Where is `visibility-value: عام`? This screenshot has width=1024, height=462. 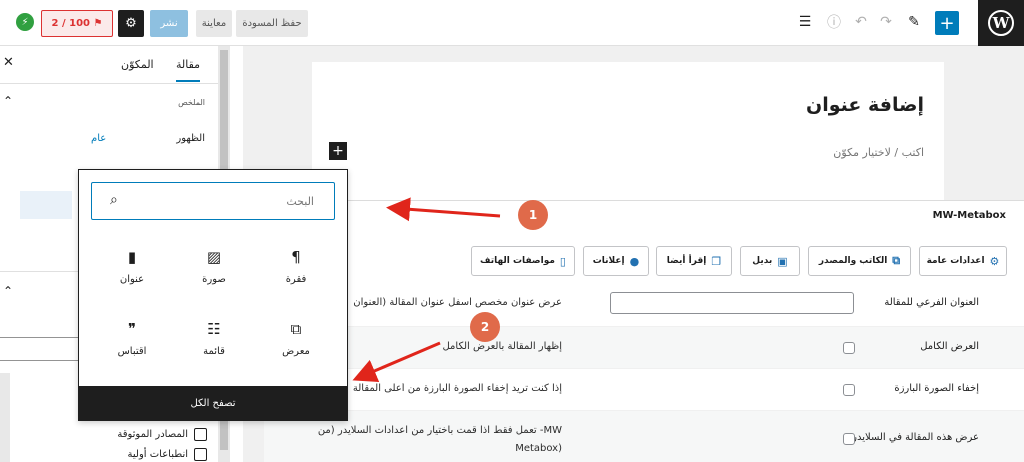
visibility-value: عام is located at coordinates (98, 138).